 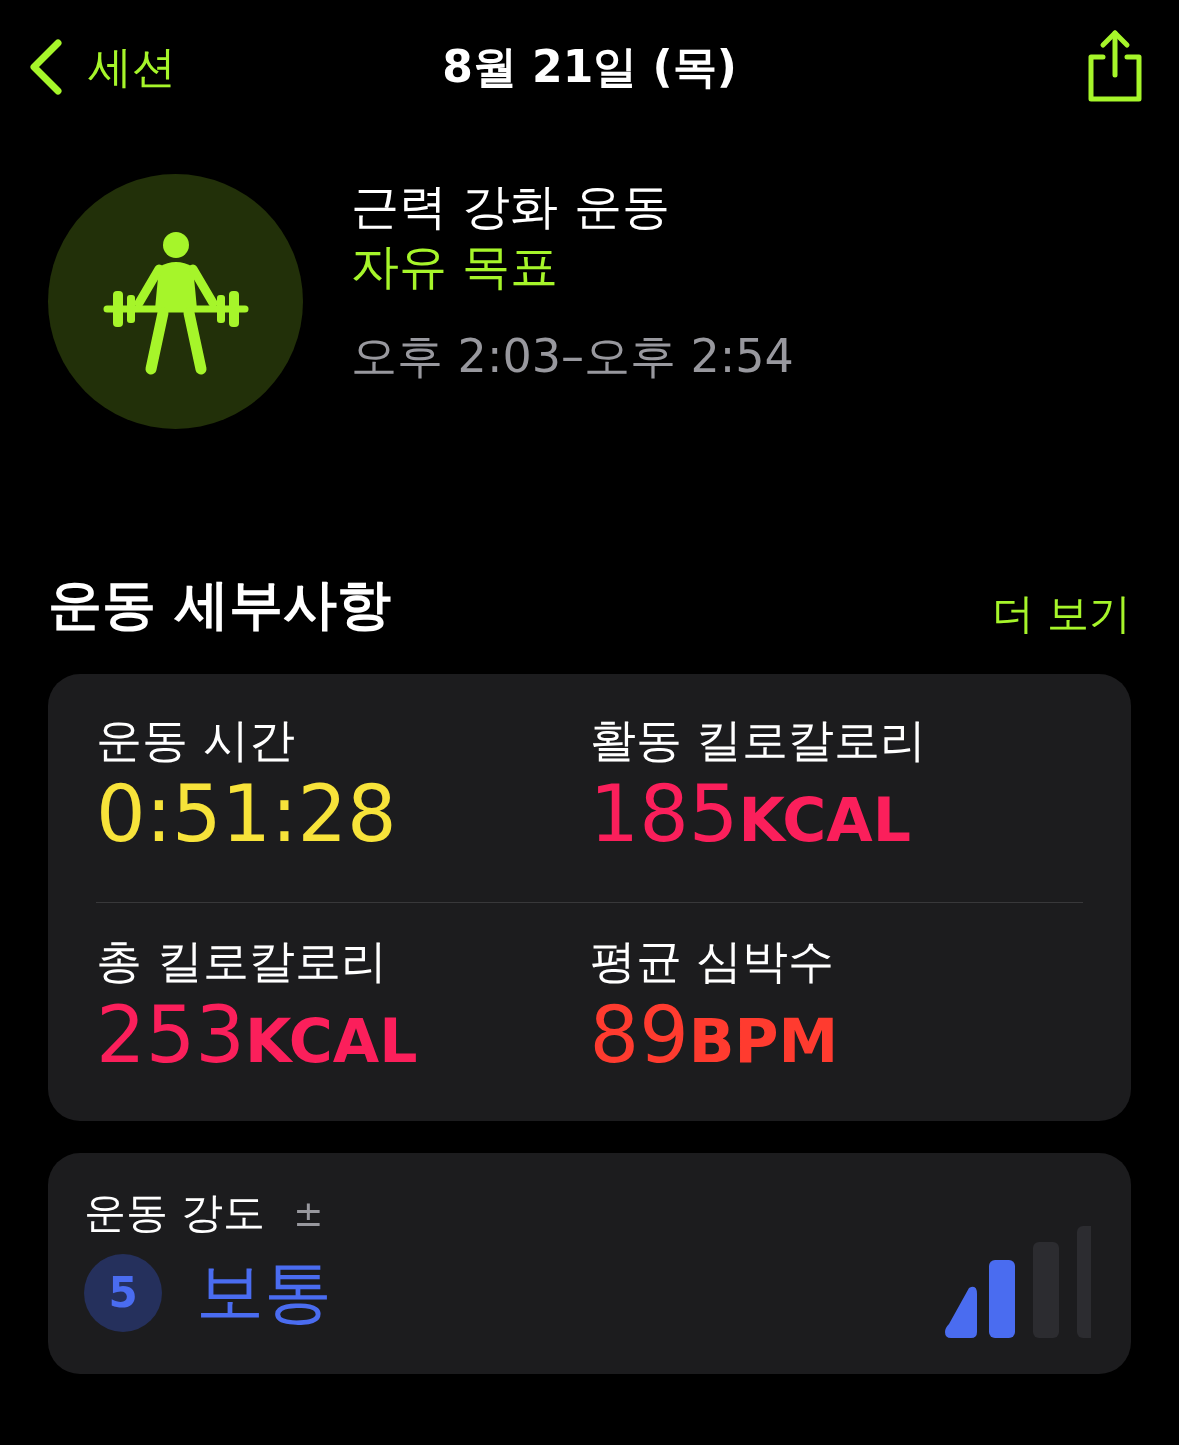 What do you see at coordinates (750, 816) in the screenshot?
I see `metric-value: 185KCAL` at bounding box center [750, 816].